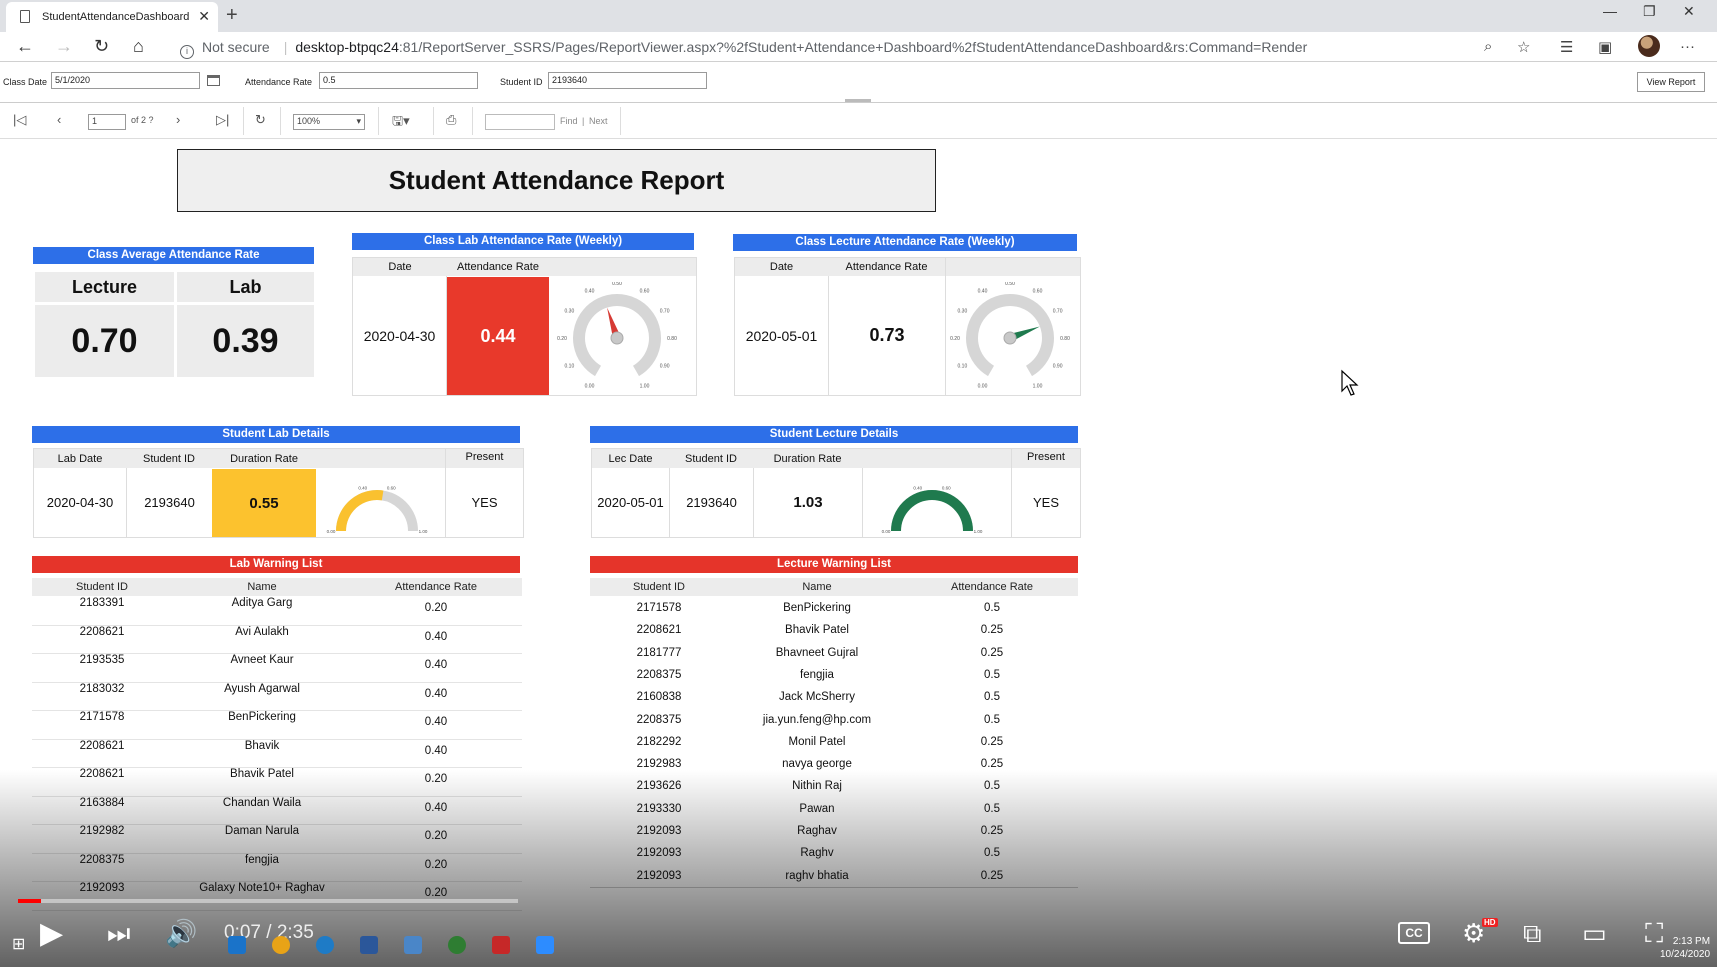  Describe the element at coordinates (204, 16) in the screenshot. I see `close-tab-icon: ✕` at that location.